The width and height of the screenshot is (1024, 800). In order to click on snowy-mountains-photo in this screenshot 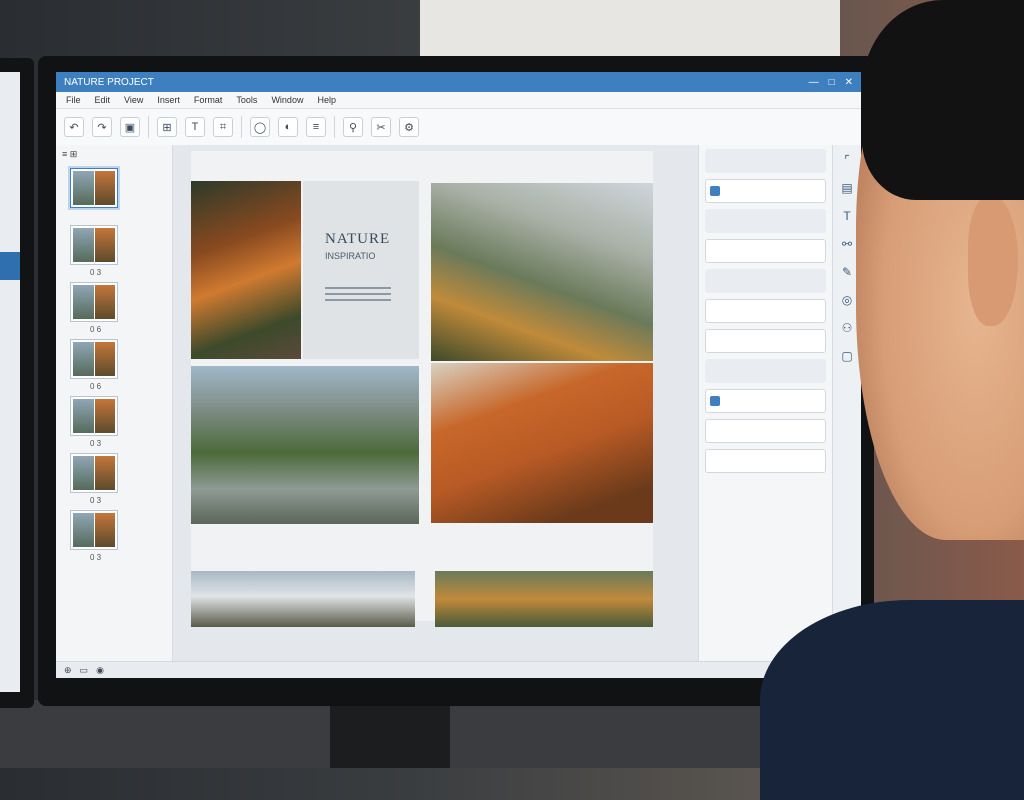, I will do `click(303, 599)`.